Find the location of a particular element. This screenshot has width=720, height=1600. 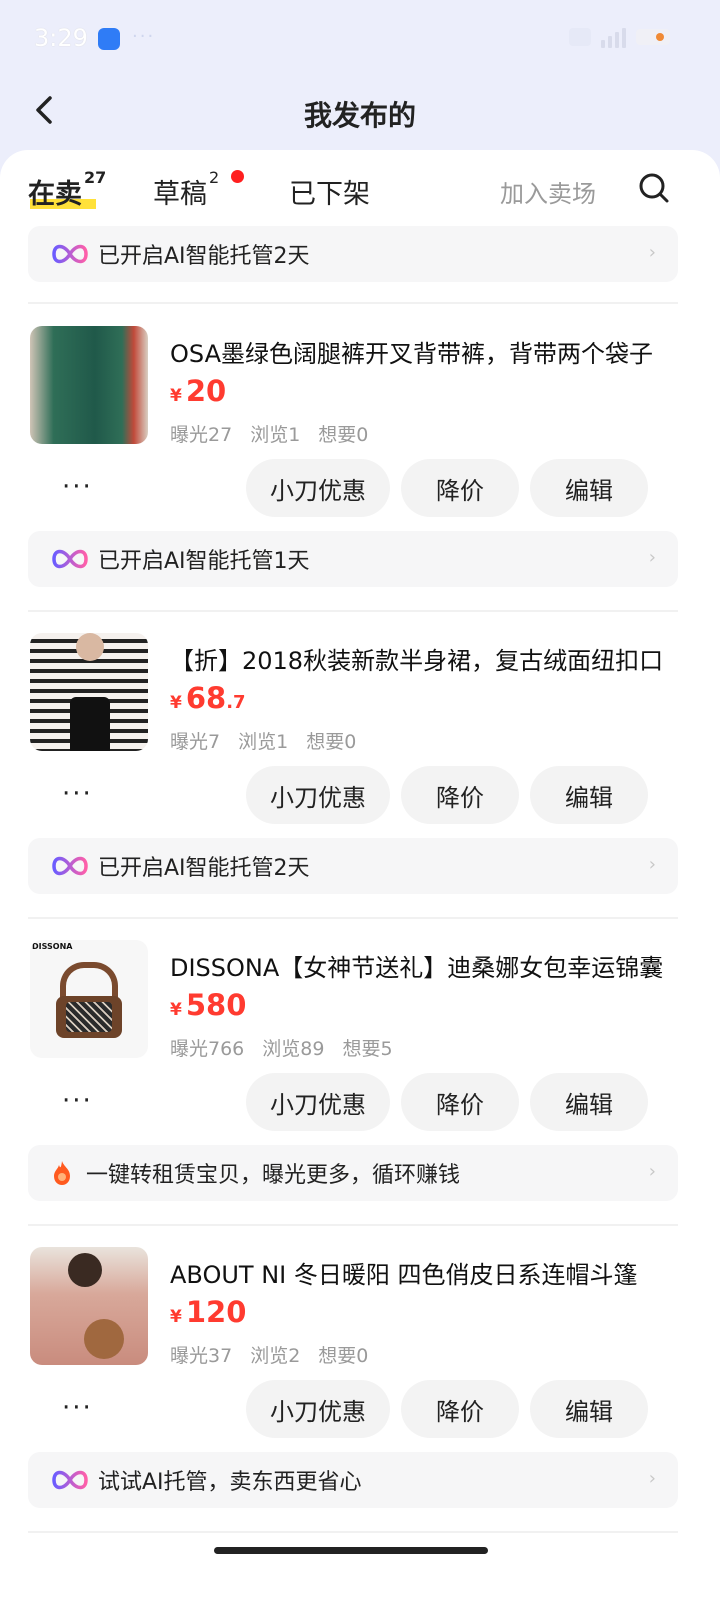

ai-hosting-promo: 试试AI托管，卖东西更省心 › is located at coordinates (353, 1480).